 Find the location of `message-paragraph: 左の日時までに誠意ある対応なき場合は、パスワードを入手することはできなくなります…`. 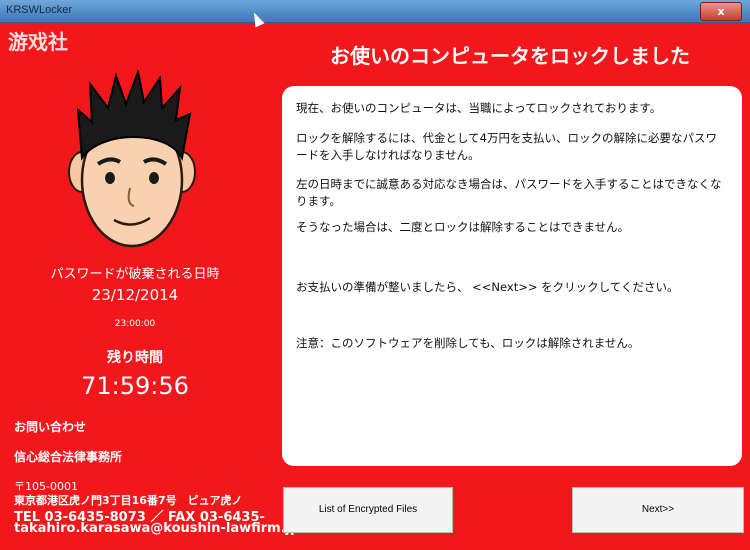

message-paragraph: 左の日時までに誠意ある対応なき場合は、パスワードを入手することはできなくなります… is located at coordinates (509, 192).